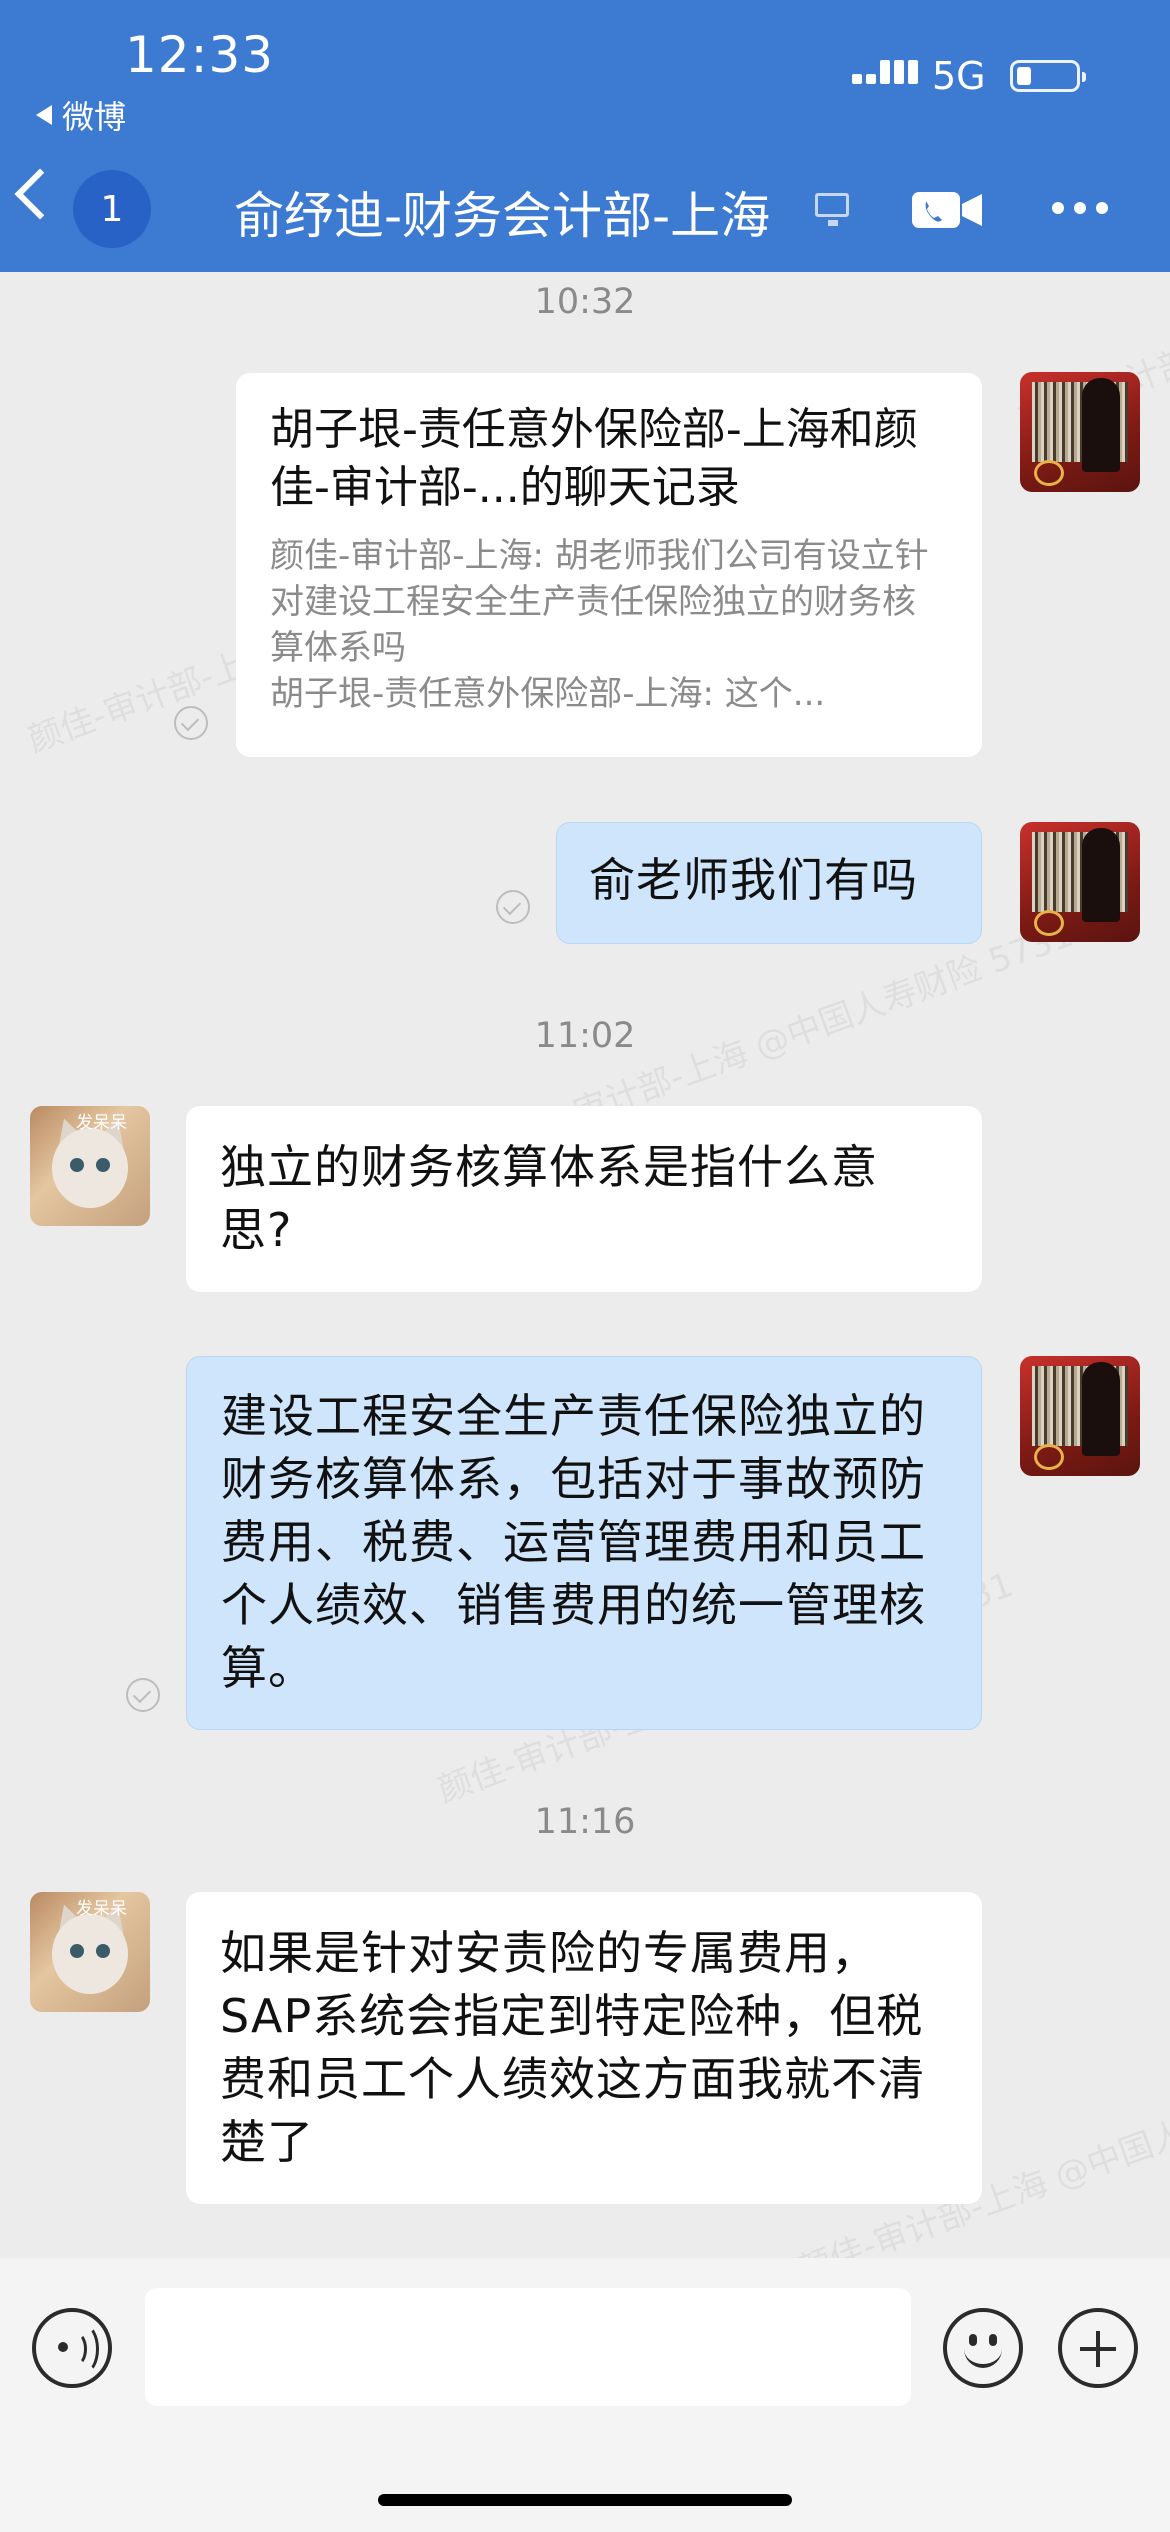  What do you see at coordinates (753, 880) in the screenshot?
I see `message-text: 俞老师我们有吗` at bounding box center [753, 880].